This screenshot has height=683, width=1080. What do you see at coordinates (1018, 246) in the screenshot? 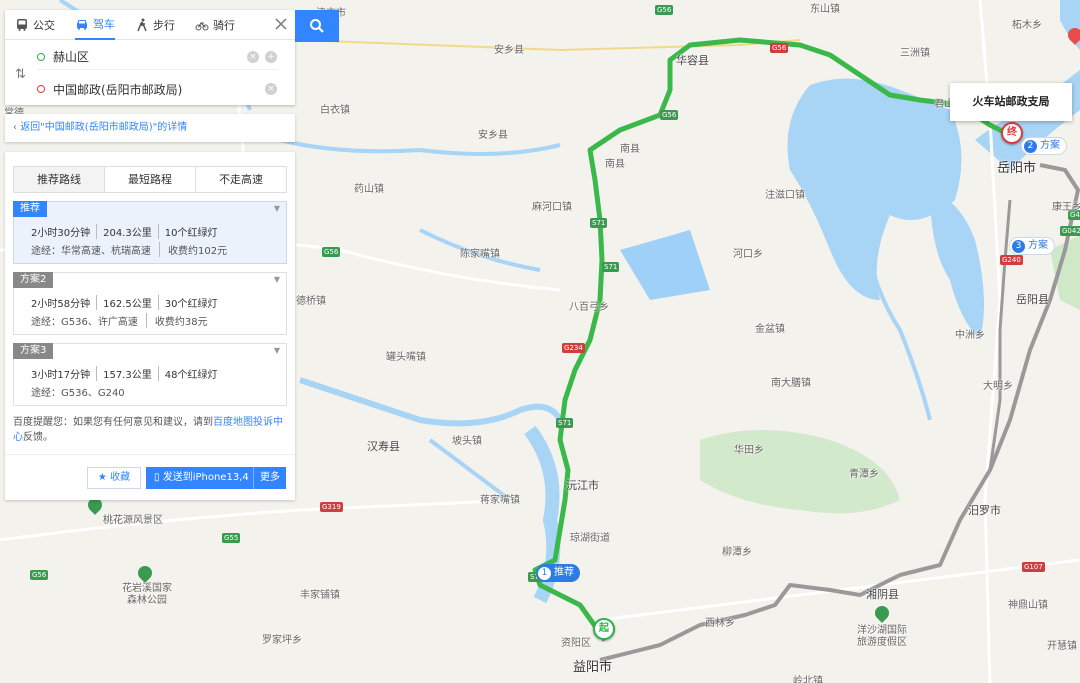
I see `route-number: 3` at bounding box center [1018, 246].